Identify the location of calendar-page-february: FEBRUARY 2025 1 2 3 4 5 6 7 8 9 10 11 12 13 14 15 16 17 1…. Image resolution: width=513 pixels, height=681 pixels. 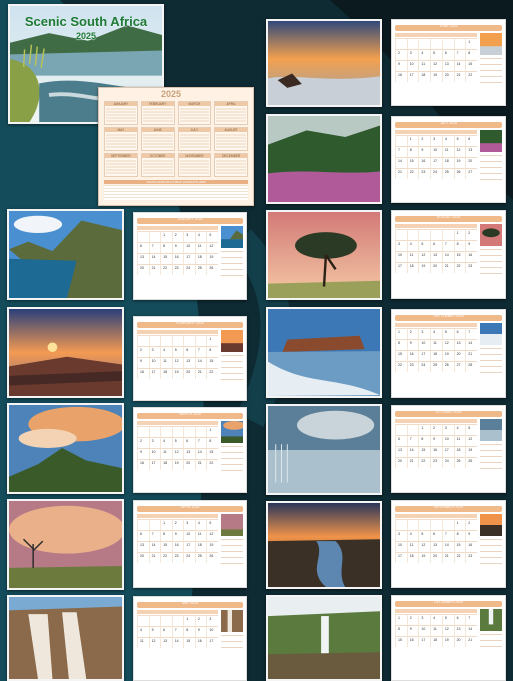
(190, 358).